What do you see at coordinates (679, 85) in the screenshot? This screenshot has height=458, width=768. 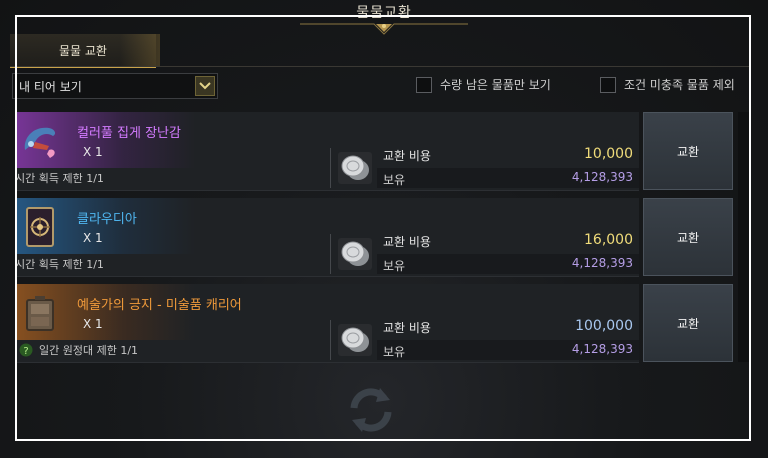 I see `exclude-unmet-label: 조건 미충족 물품 제외` at bounding box center [679, 85].